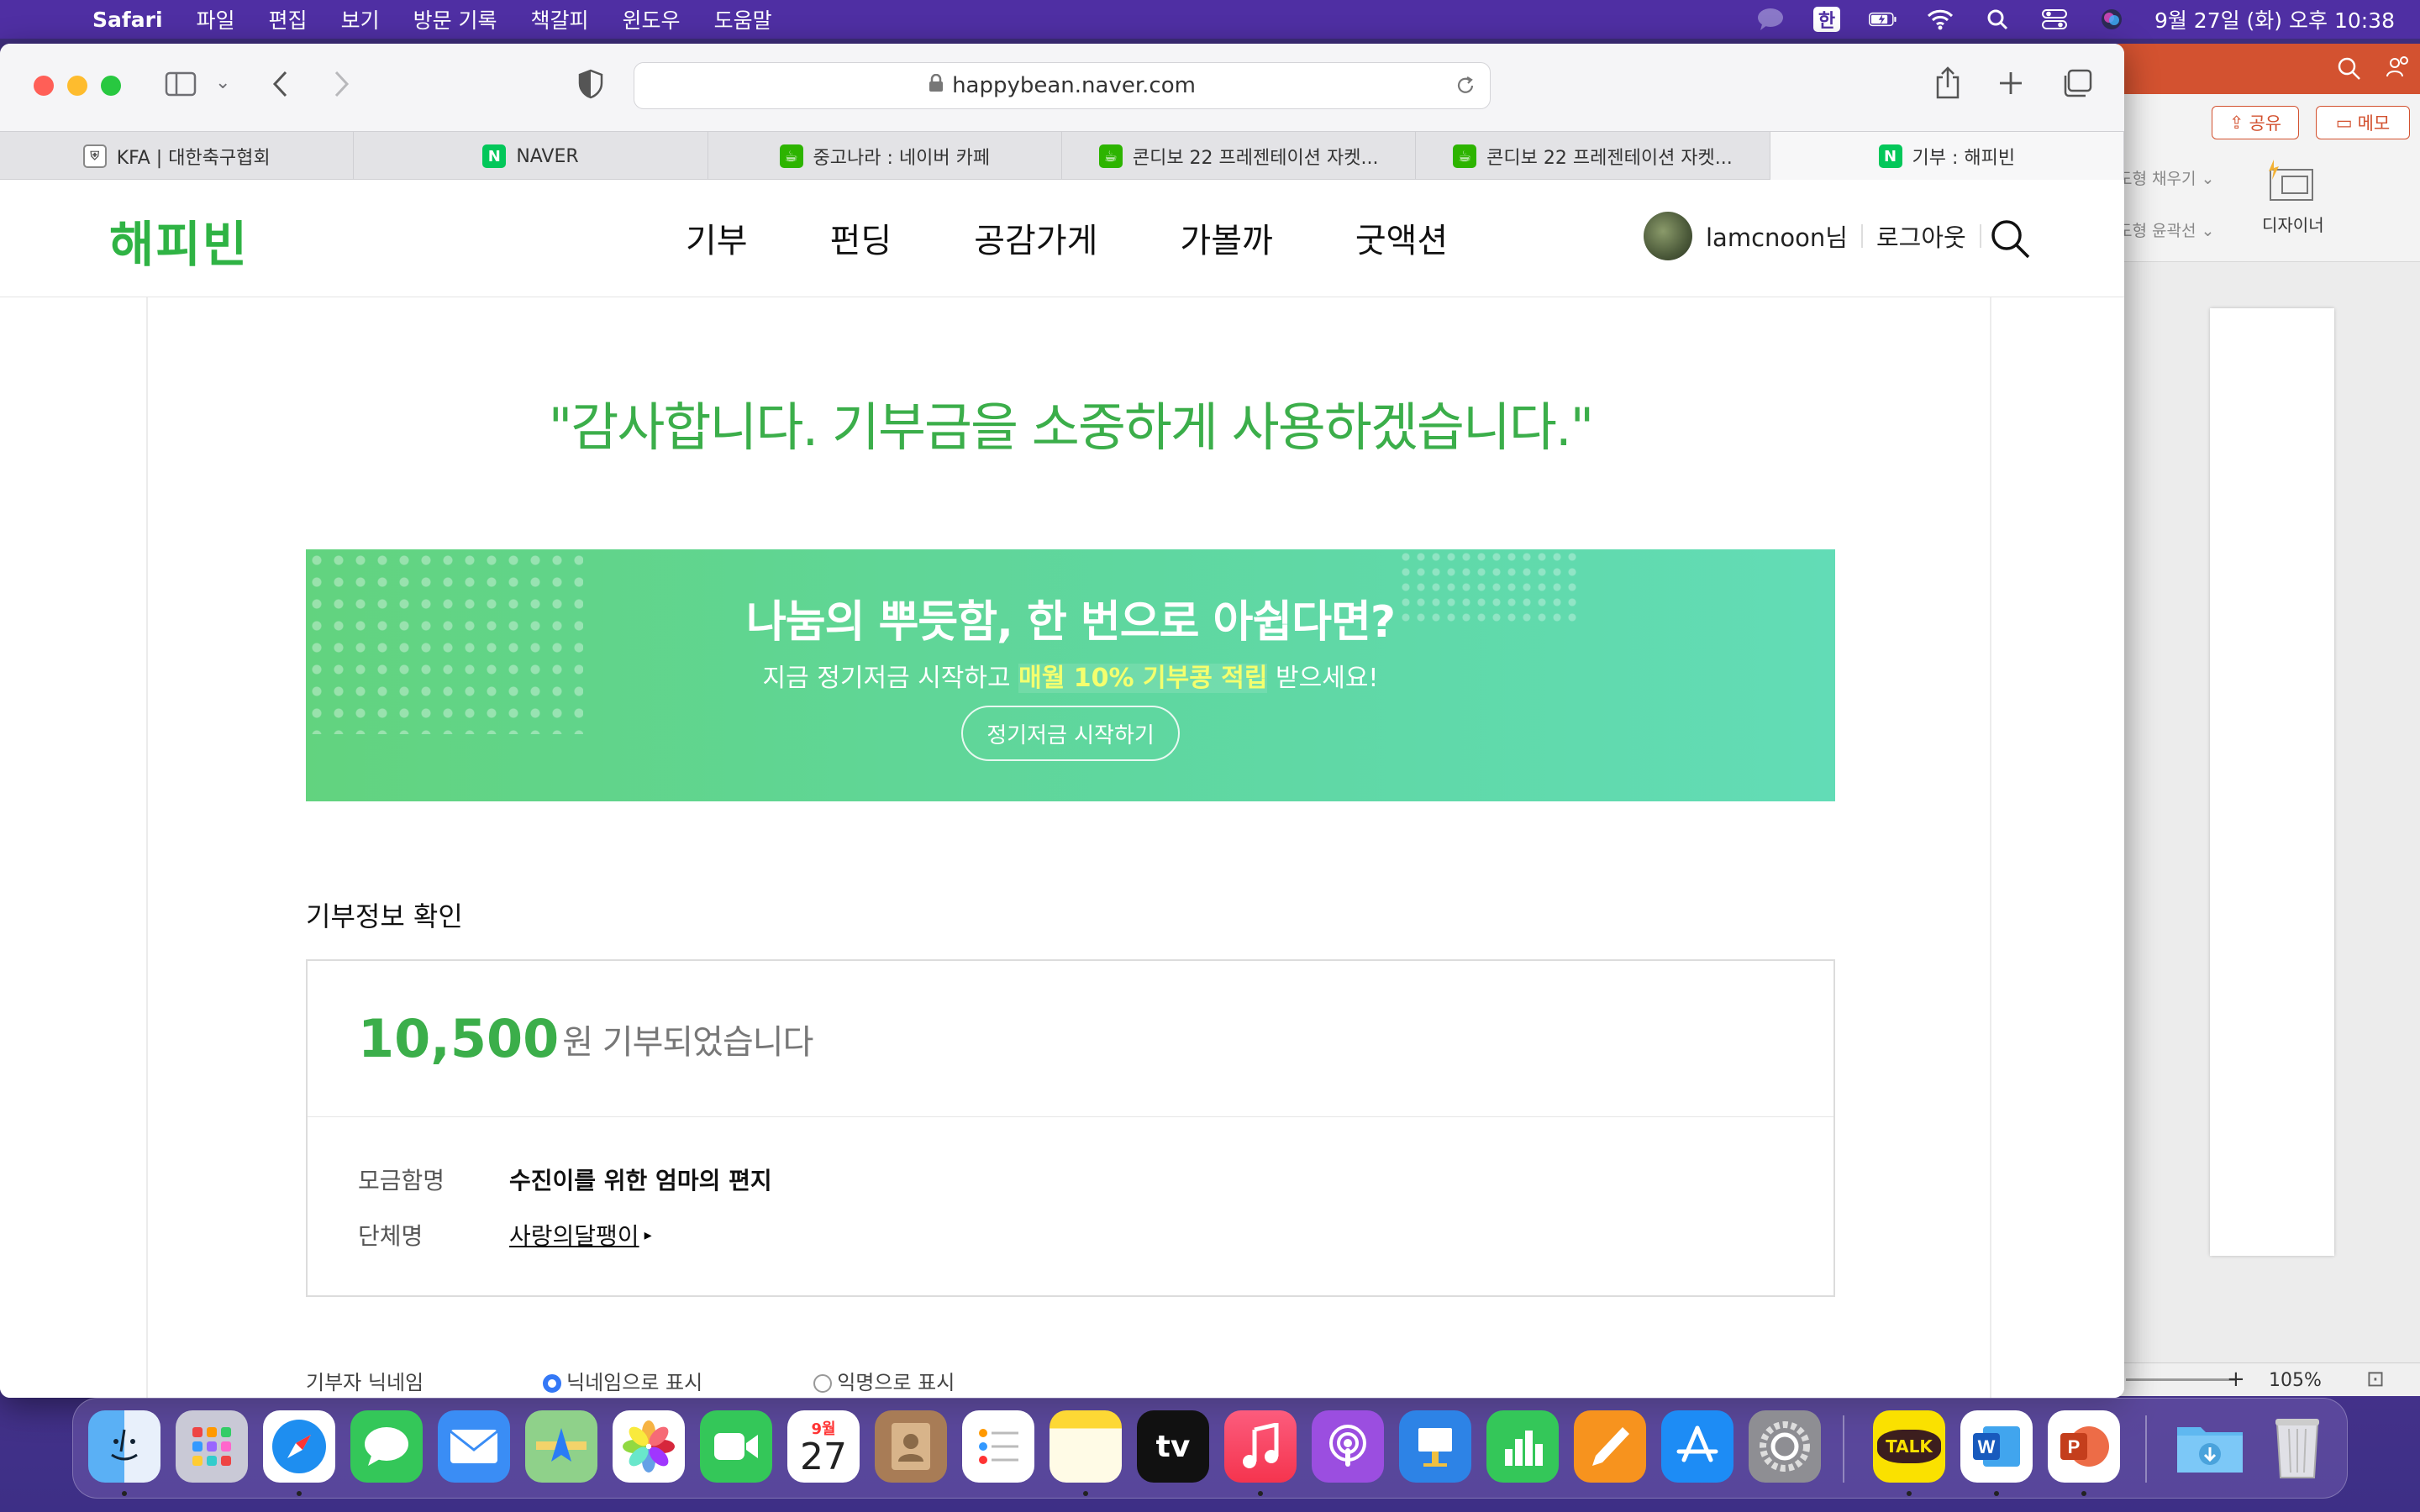 The width and height of the screenshot is (2420, 1512). Describe the element at coordinates (1086, 1446) in the screenshot. I see `notes-icon` at that location.